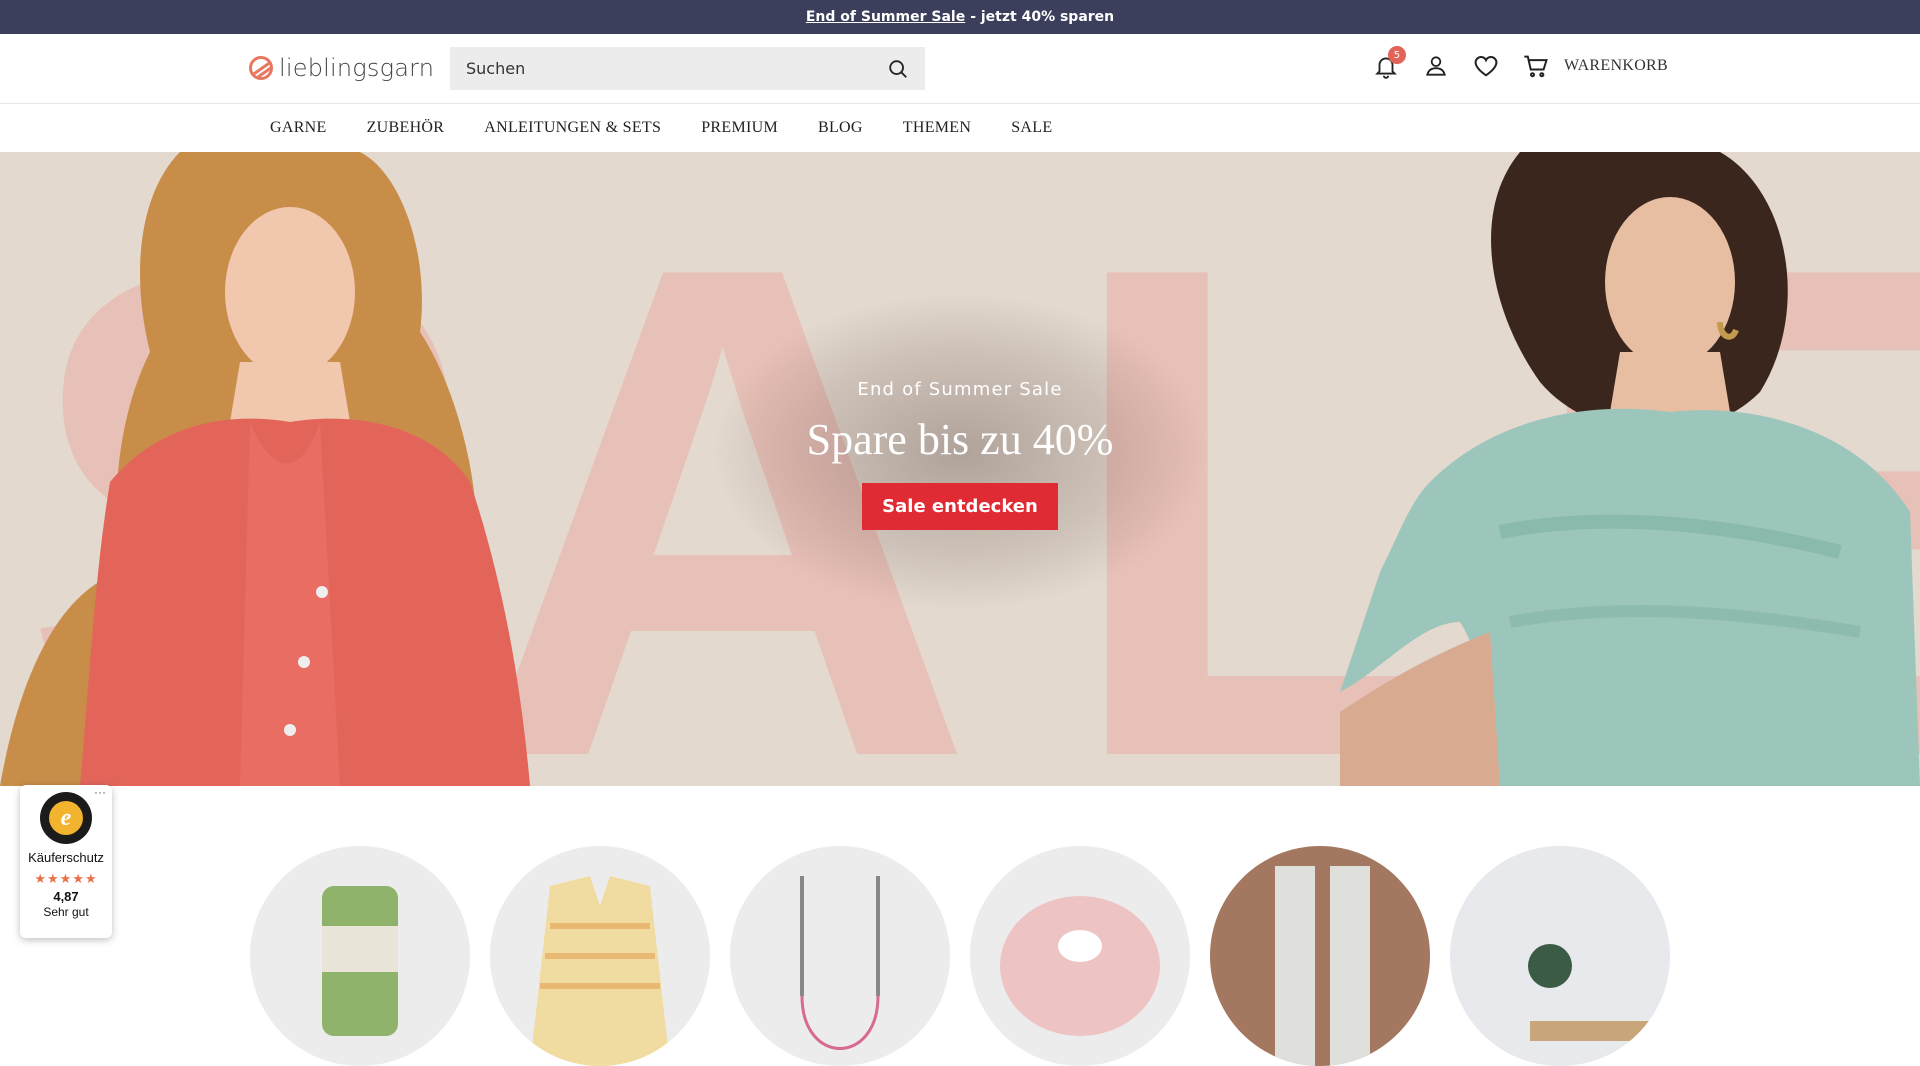  I want to click on category-cardigan, so click(600, 956).